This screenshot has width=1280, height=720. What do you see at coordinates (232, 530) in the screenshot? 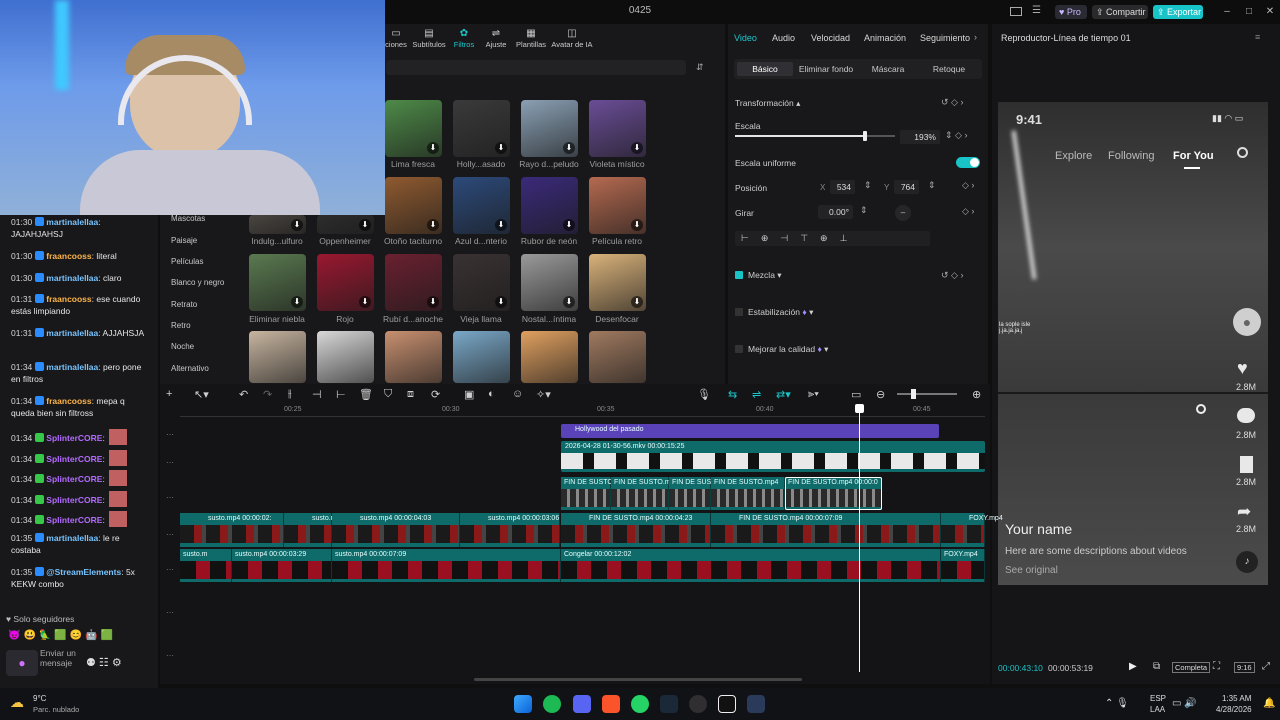
I see `video-clip: susto.mp4 00:00:02:` at bounding box center [232, 530].